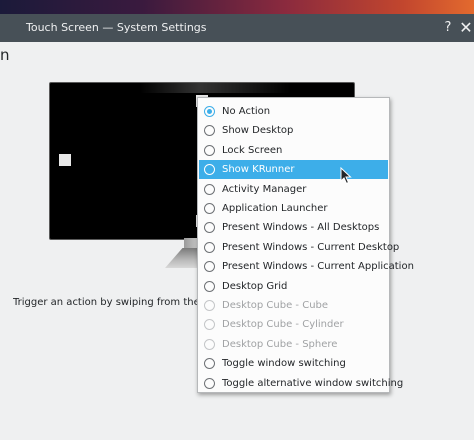 This screenshot has width=474, height=440. Describe the element at coordinates (5, 55) in the screenshot. I see `page-title: n` at that location.